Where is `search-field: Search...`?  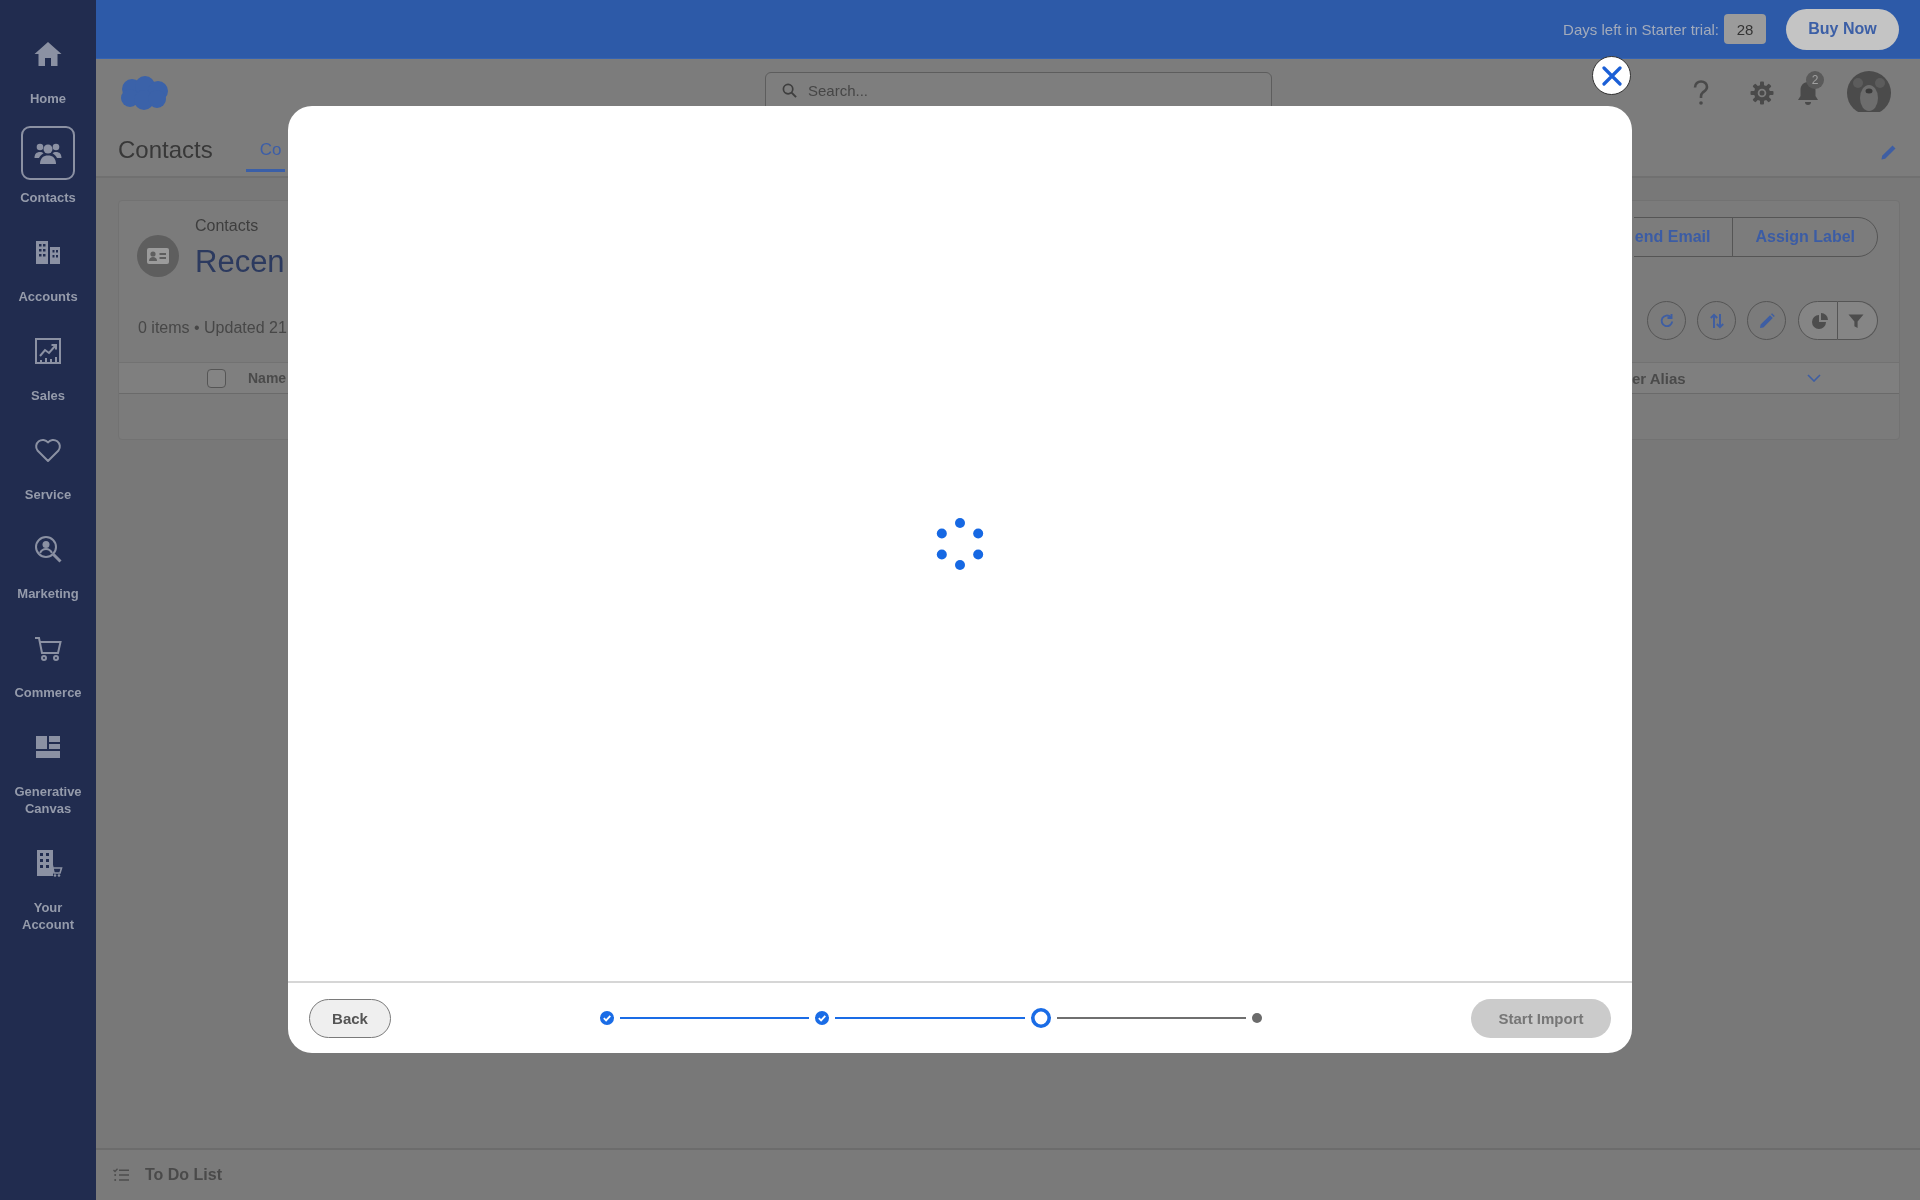 search-field: Search... is located at coordinates (1018, 90).